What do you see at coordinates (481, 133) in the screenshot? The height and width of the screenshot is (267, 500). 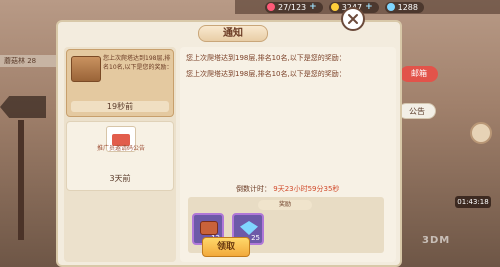 I see `avatar` at bounding box center [481, 133].